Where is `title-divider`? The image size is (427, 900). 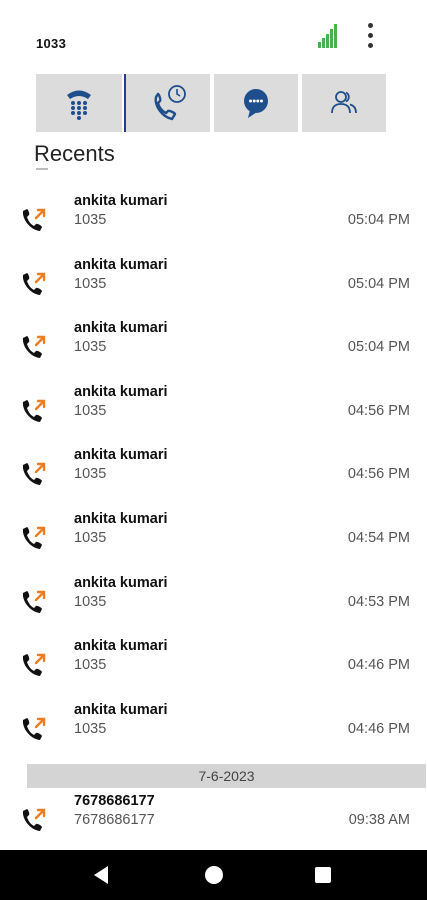
title-divider is located at coordinates (42, 169).